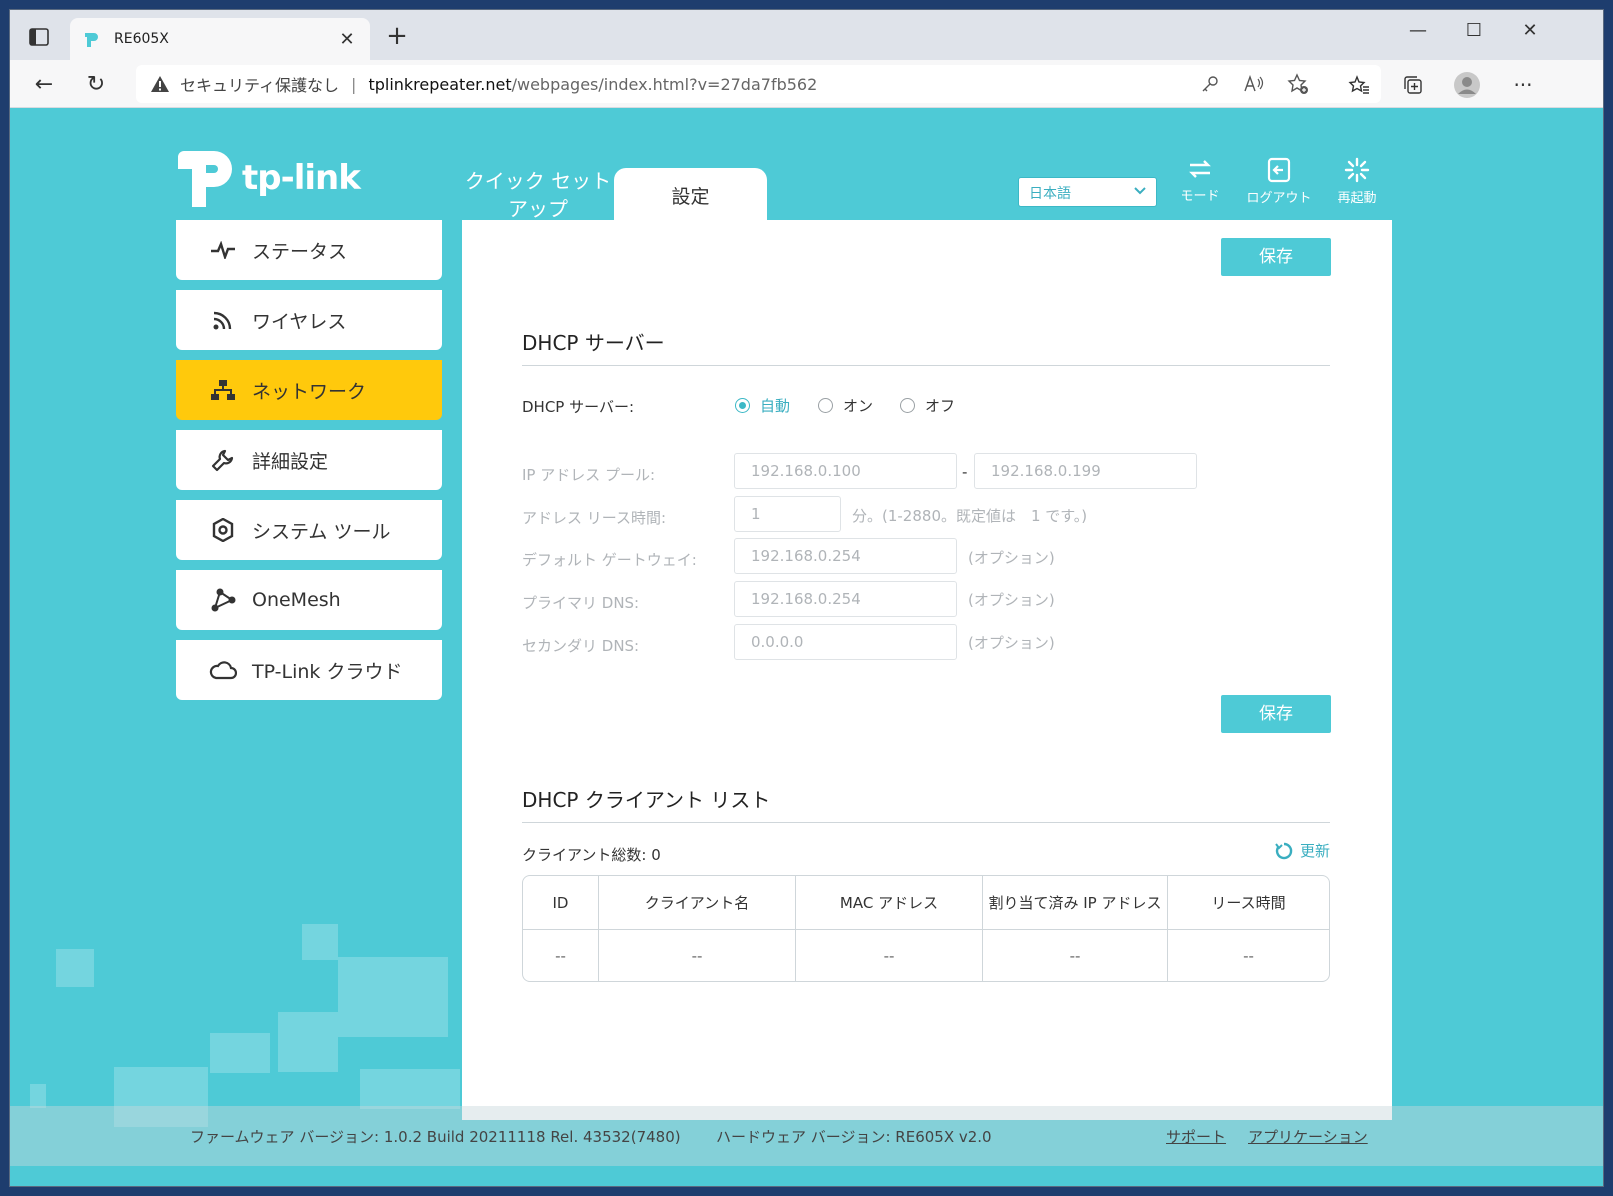 This screenshot has width=1613, height=1196. I want to click on read-aloud-icon, so click(1254, 84).